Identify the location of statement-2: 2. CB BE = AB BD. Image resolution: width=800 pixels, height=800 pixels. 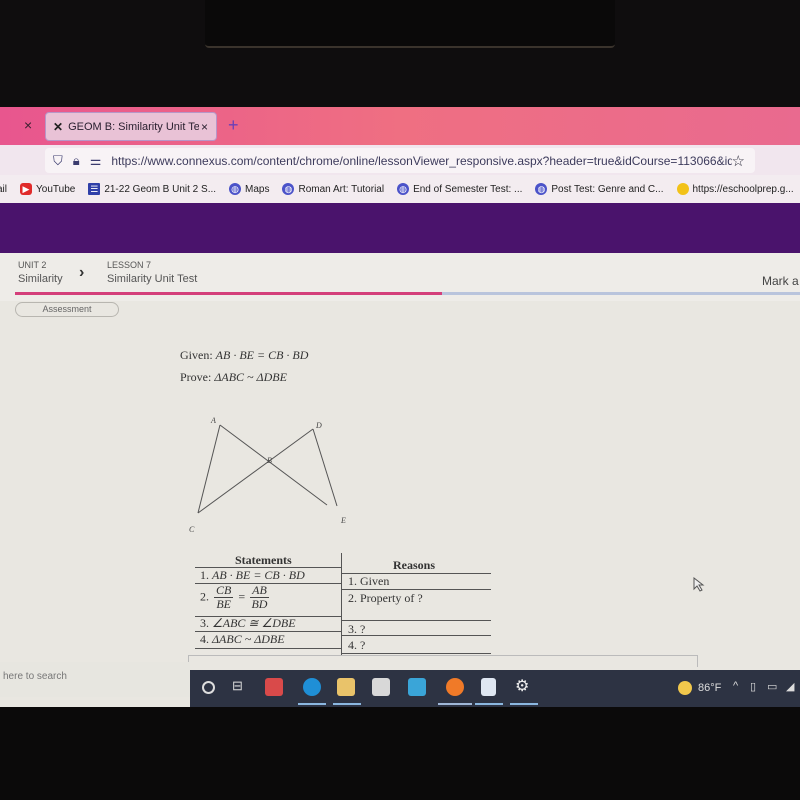
(235, 597).